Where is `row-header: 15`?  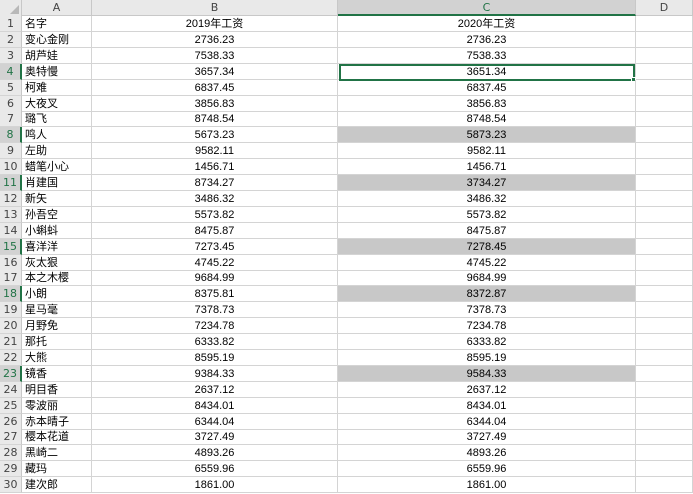 row-header: 15 is located at coordinates (11, 246).